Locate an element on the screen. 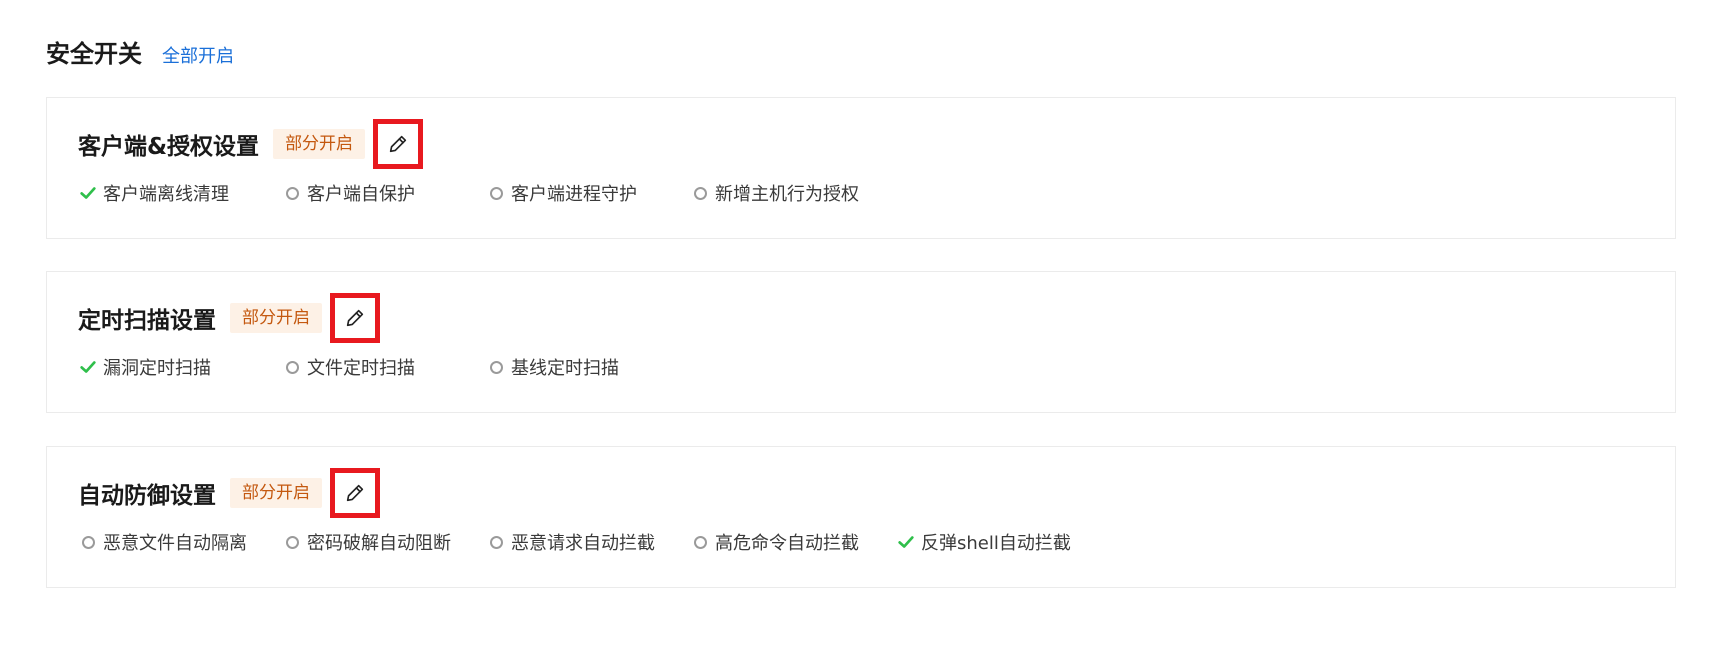  option-label: 反弹shell自动拦截 is located at coordinates (996, 543).